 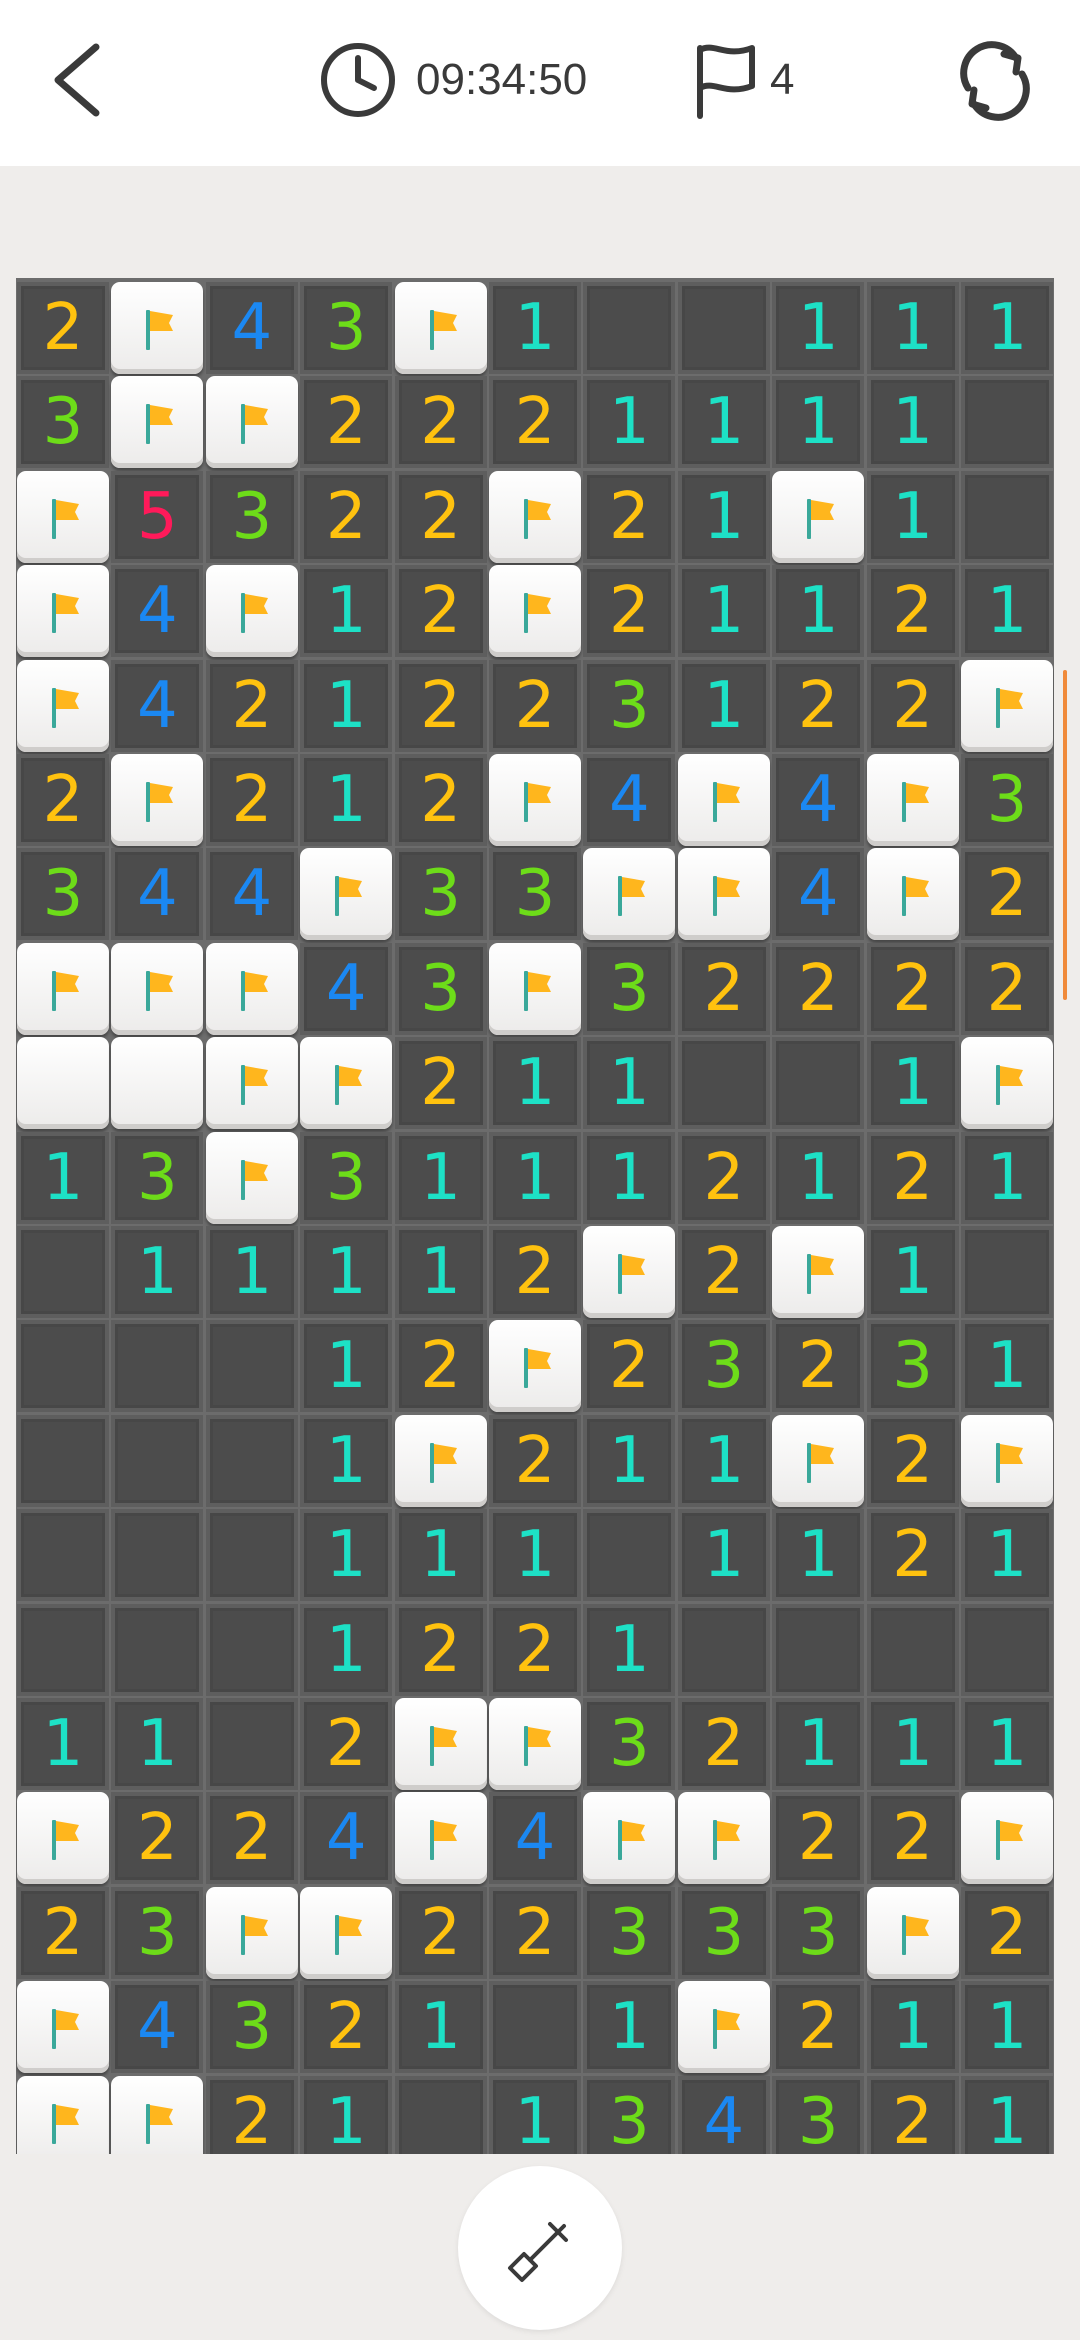 What do you see at coordinates (995, 81) in the screenshot?
I see `restart-button` at bounding box center [995, 81].